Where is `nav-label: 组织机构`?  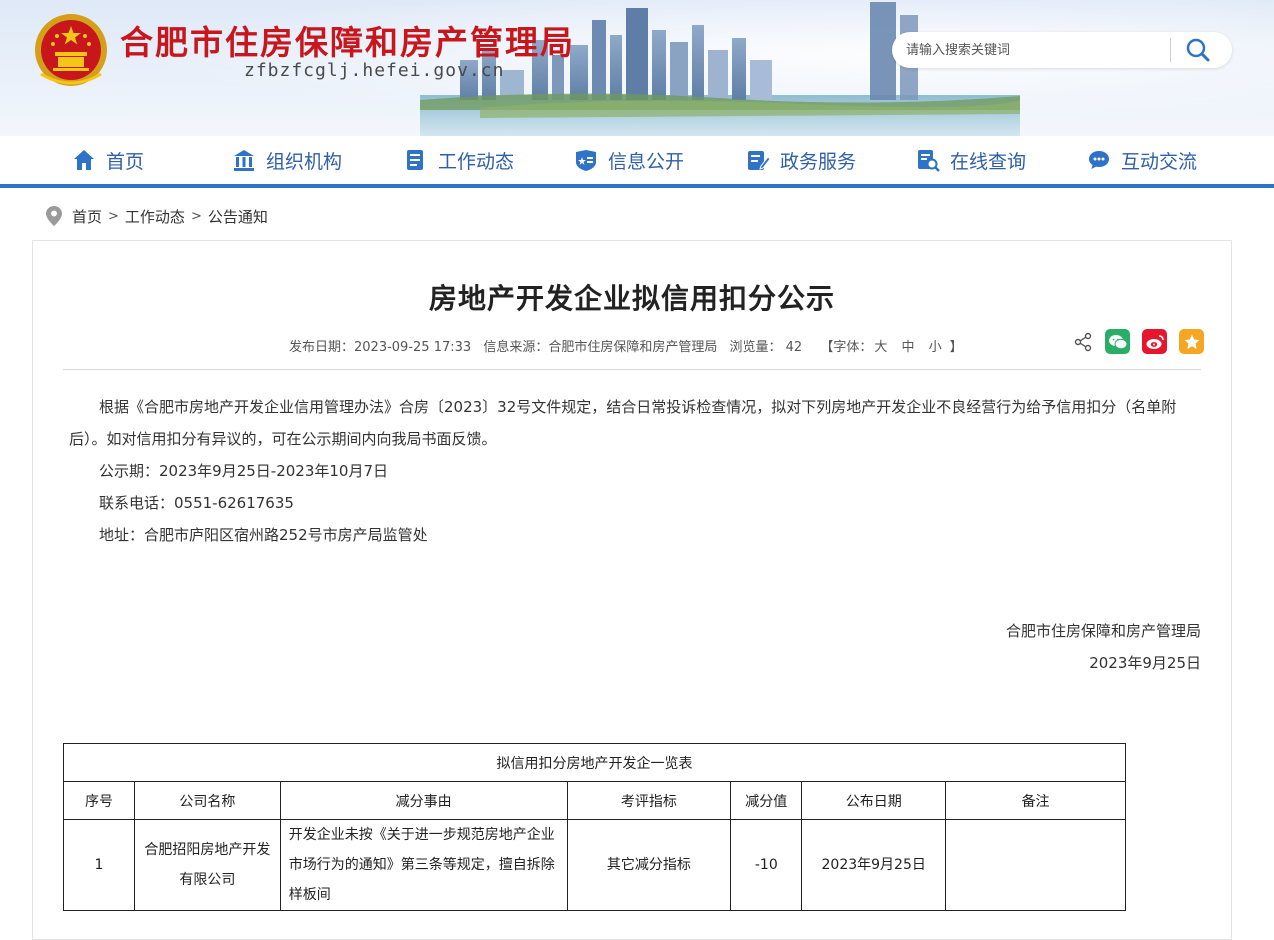 nav-label: 组织机构 is located at coordinates (304, 161).